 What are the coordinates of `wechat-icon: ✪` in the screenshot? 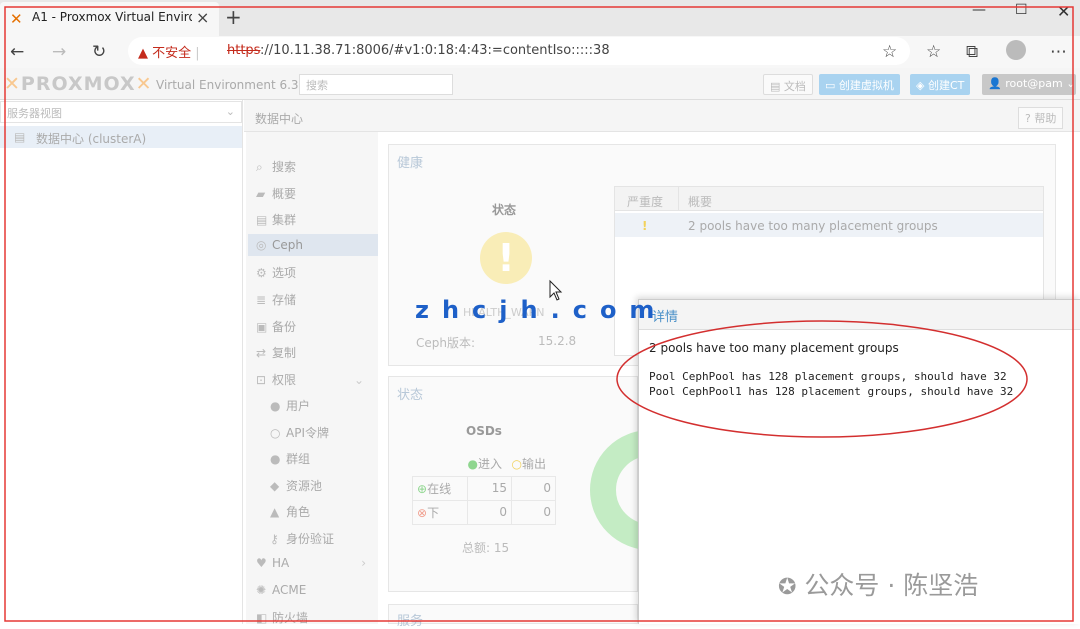 It's located at (787, 587).